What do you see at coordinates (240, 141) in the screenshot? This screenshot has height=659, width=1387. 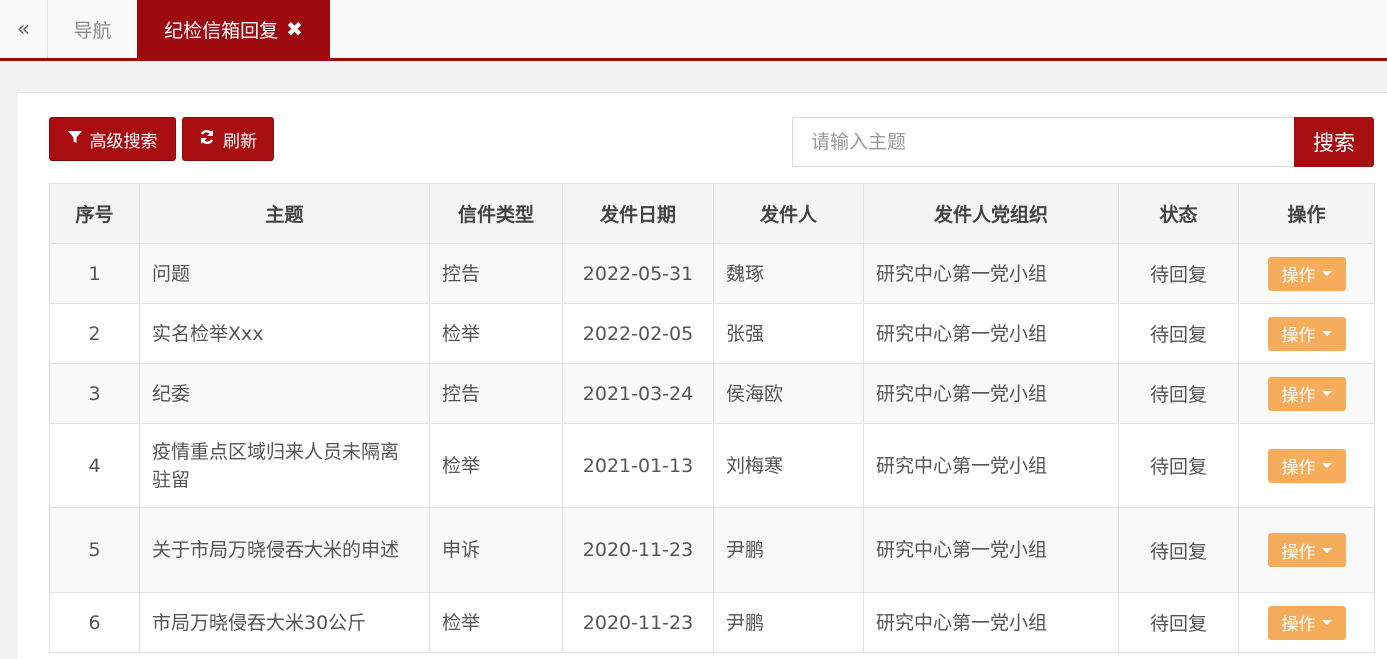 I see `refresh-label: 刷新` at bounding box center [240, 141].